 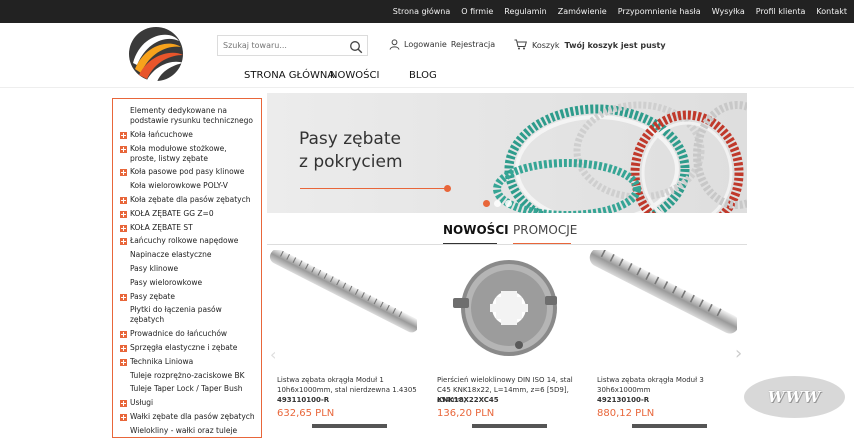 I want to click on sidebar-item-label: Koła zębate dla pasów zębatych, so click(x=190, y=199).